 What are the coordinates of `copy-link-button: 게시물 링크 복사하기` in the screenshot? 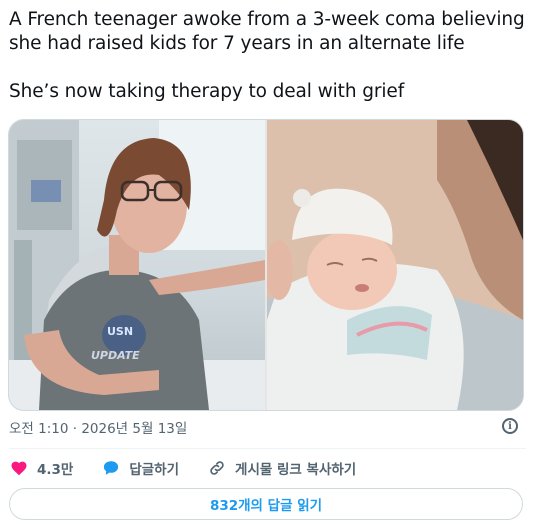 It's located at (281, 468).